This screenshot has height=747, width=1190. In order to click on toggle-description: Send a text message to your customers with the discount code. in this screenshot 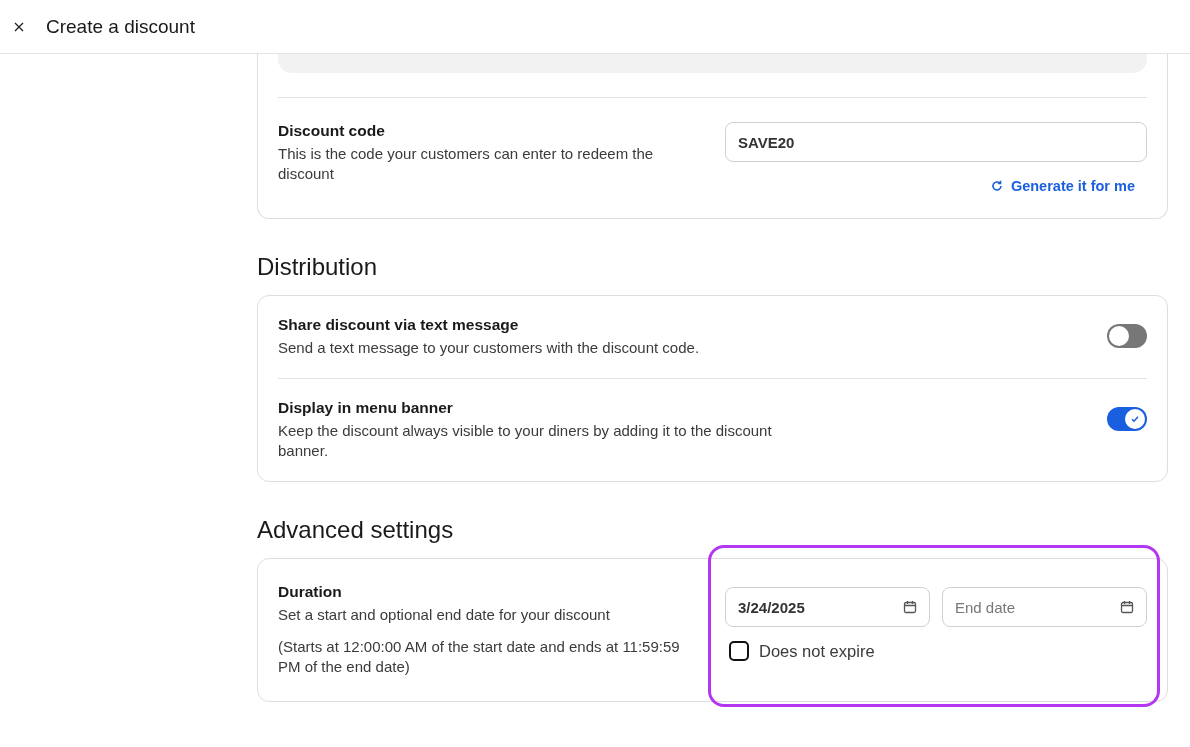, I will do `click(489, 348)`.